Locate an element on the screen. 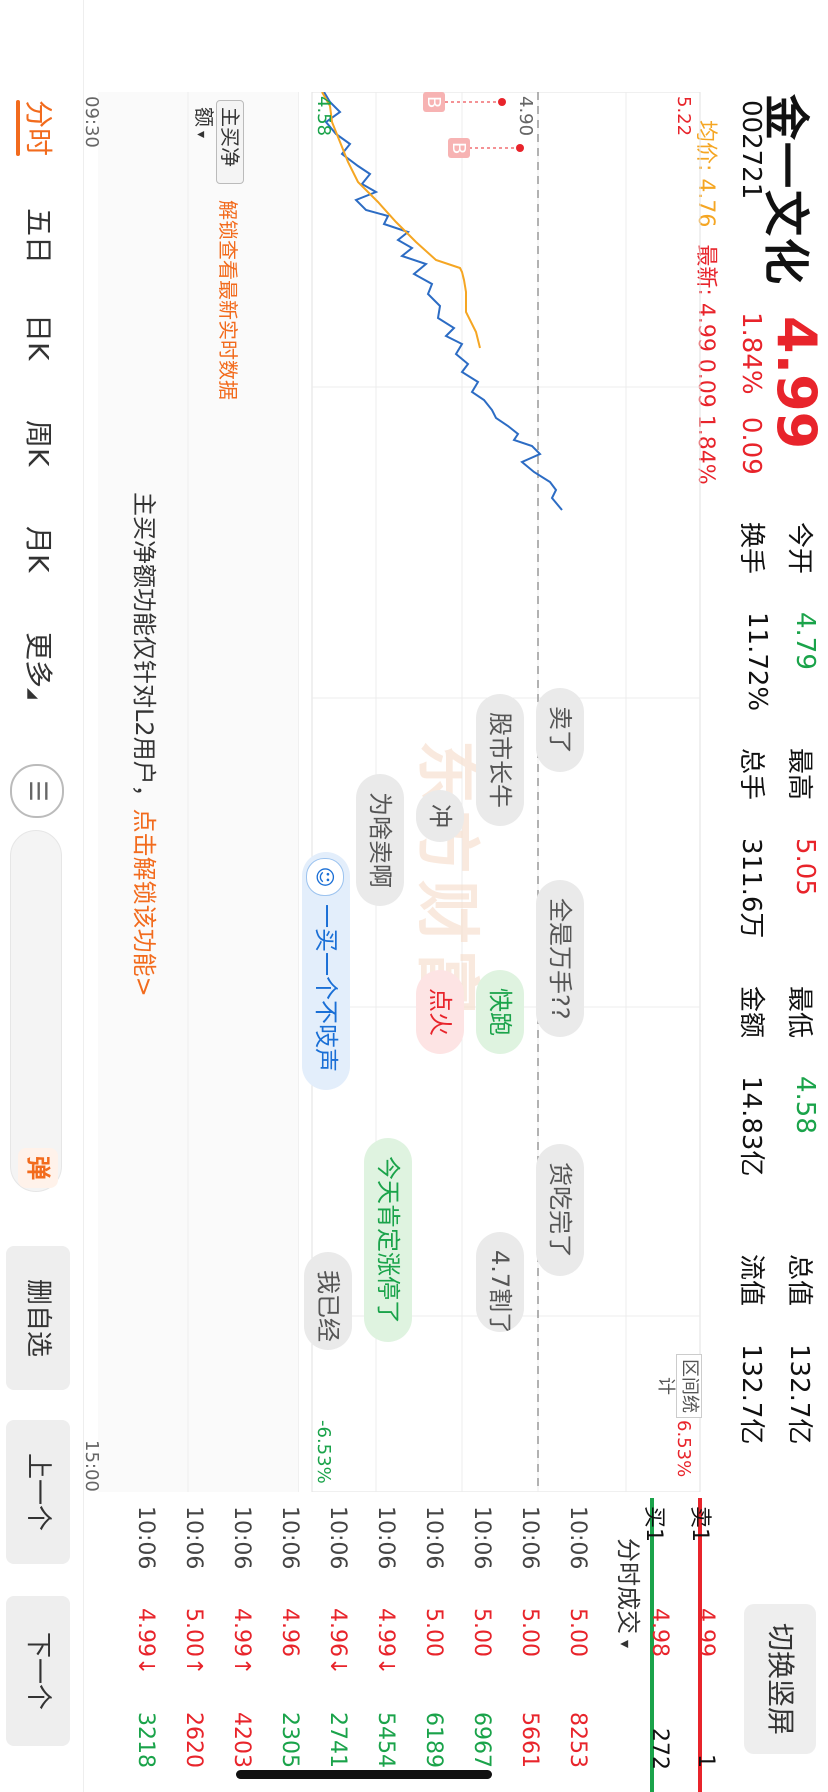  l2-unlock-link: 点击解锁该功能> is located at coordinates (144, 903).